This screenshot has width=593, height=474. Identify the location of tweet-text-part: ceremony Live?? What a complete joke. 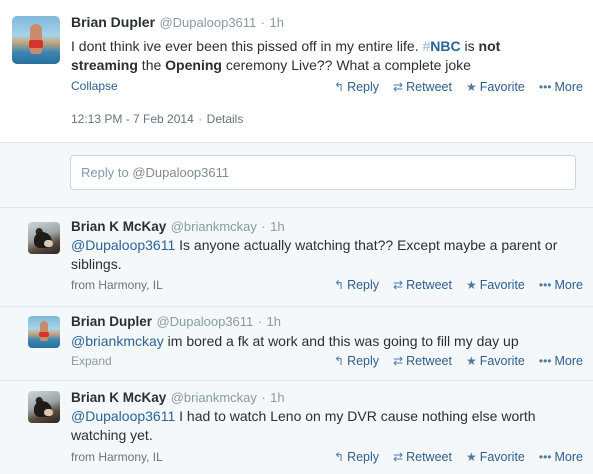
(346, 65).